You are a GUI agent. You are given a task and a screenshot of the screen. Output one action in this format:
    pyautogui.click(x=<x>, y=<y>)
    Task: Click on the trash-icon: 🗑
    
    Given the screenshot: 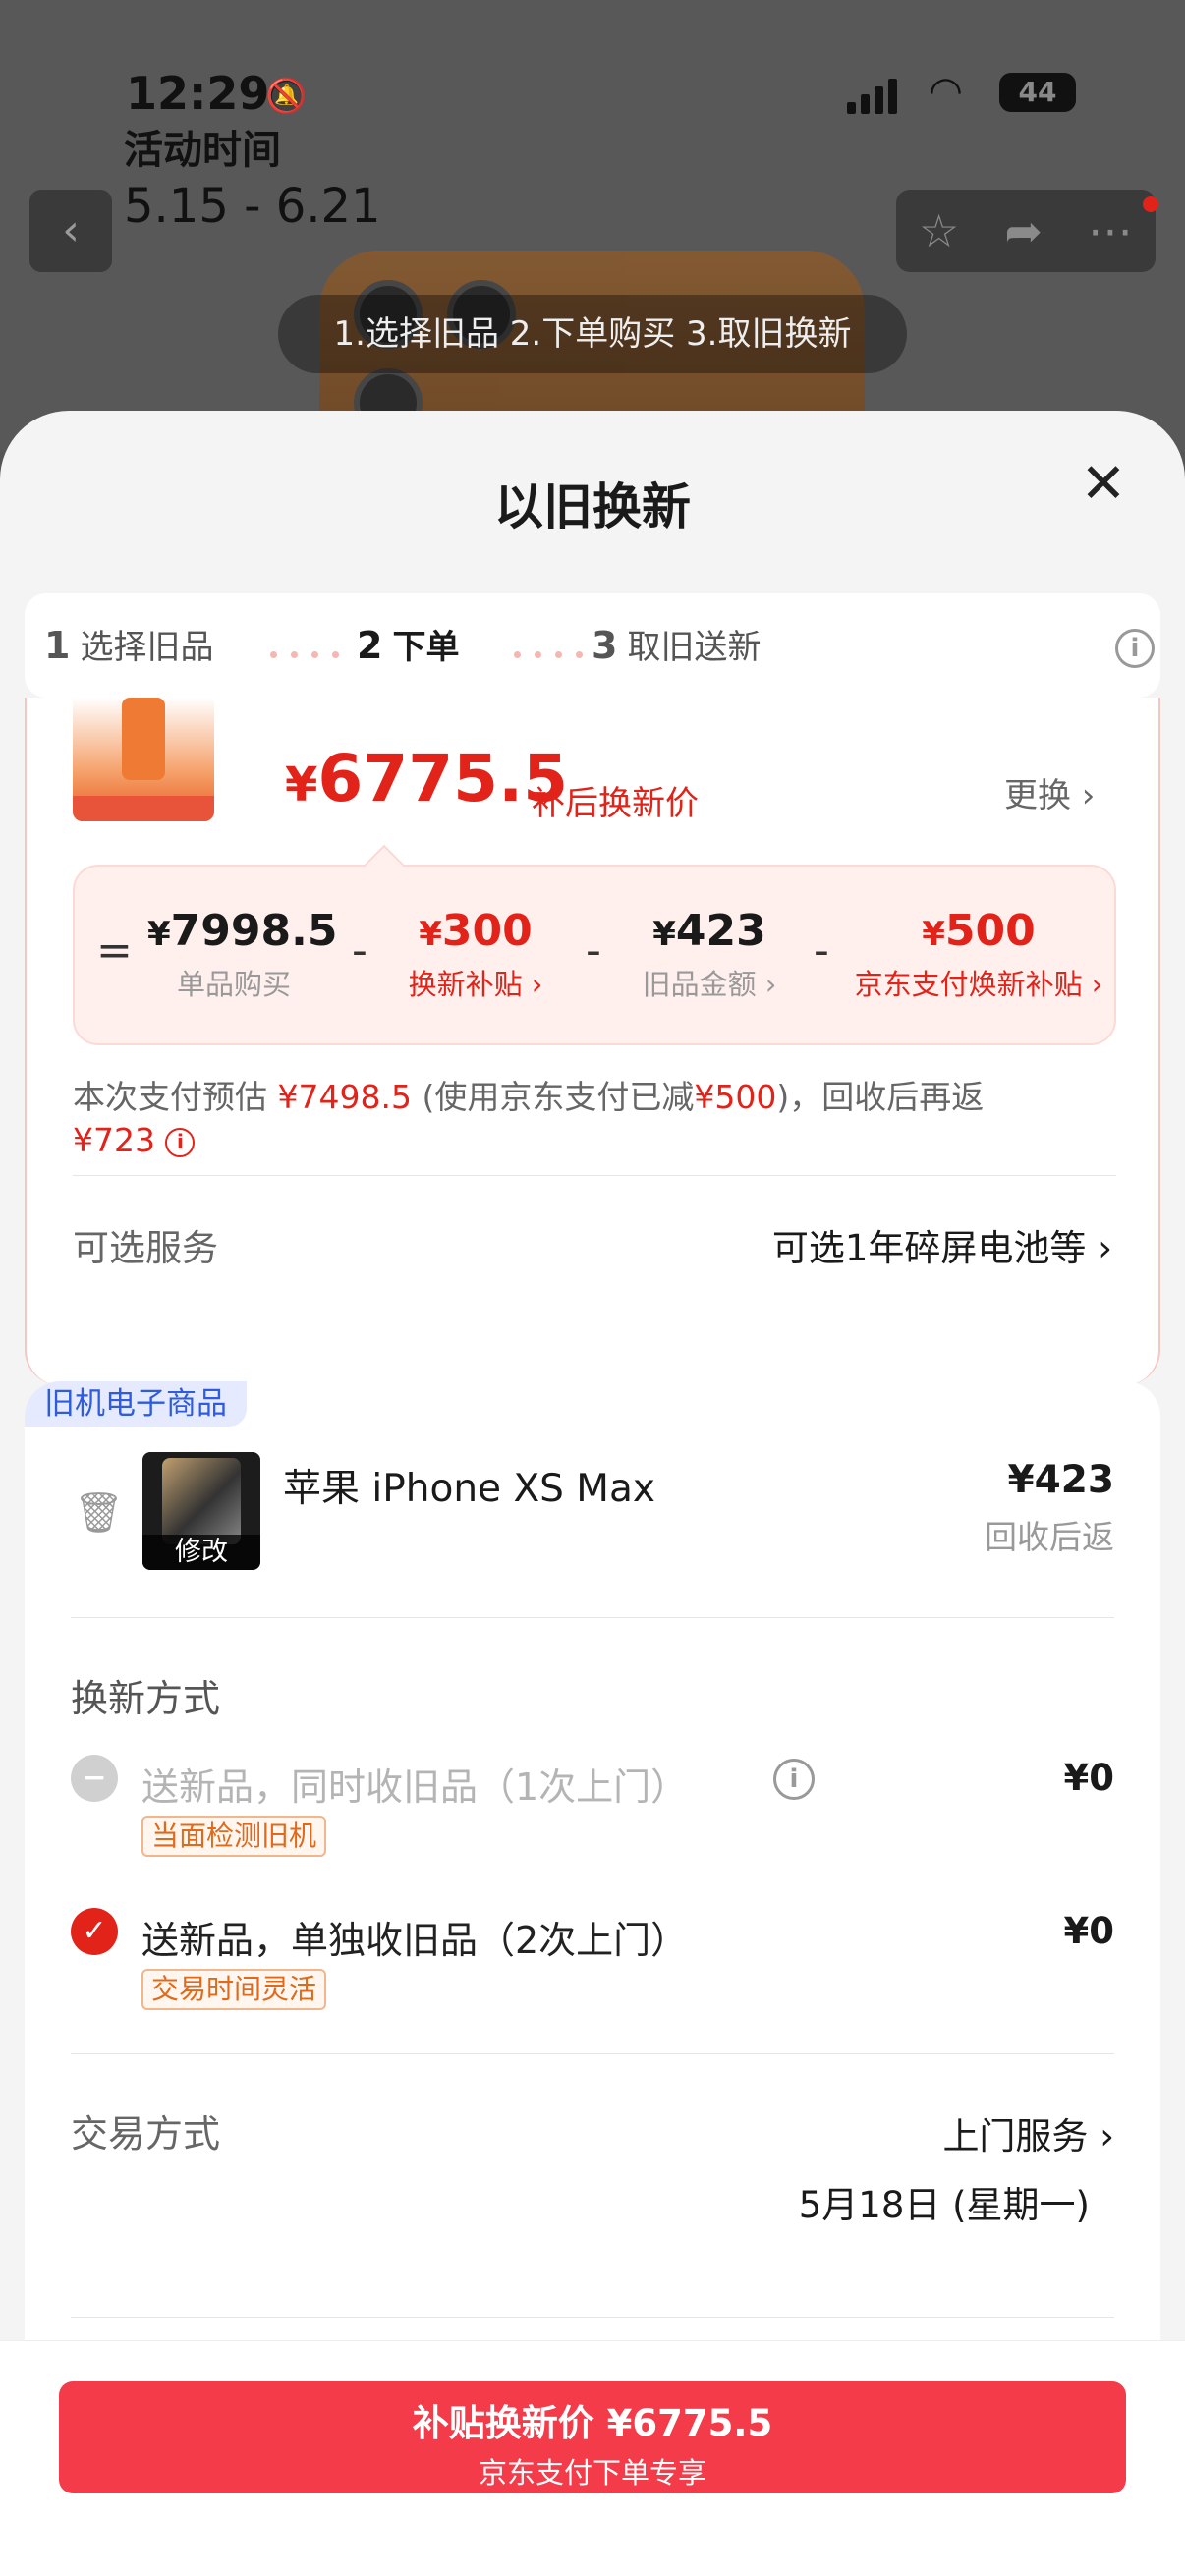 What is the action you would take?
    pyautogui.click(x=99, y=1512)
    